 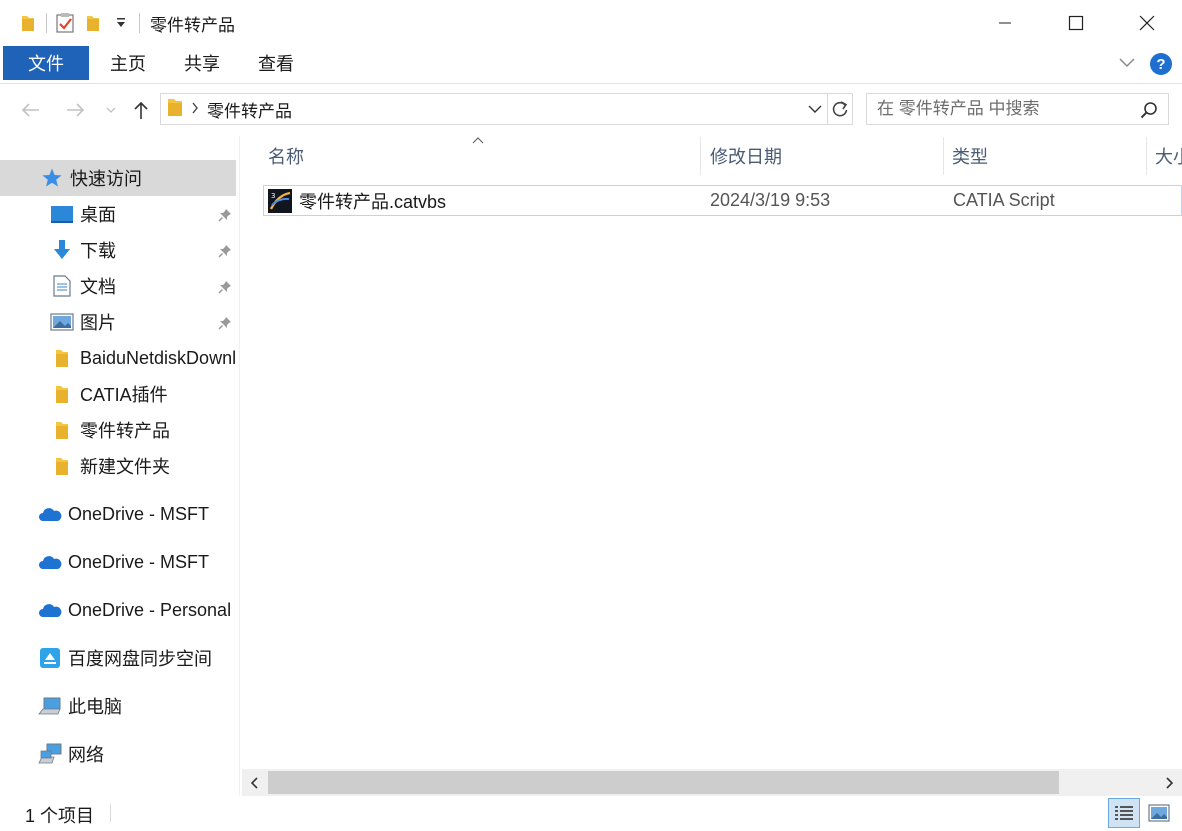 What do you see at coordinates (770, 200) in the screenshot?
I see `file-modified: 2024/3/19 9:53` at bounding box center [770, 200].